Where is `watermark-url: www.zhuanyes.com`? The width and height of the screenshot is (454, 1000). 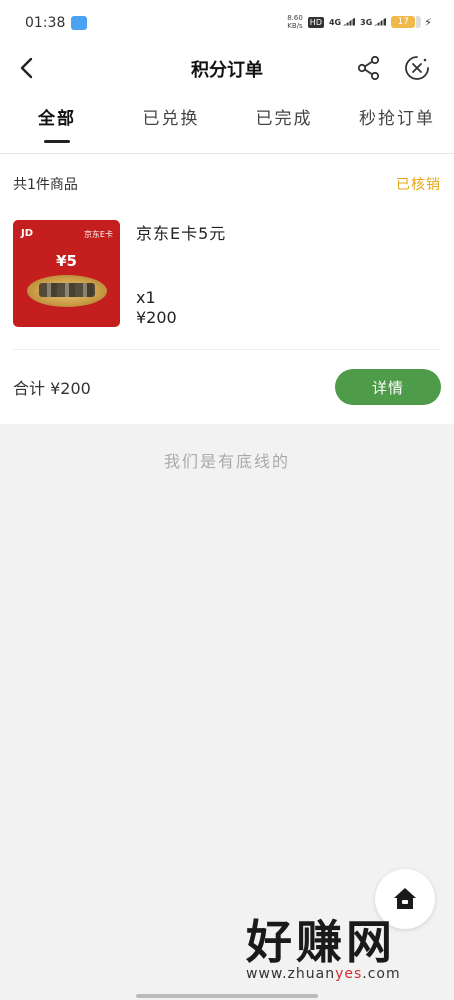 watermark-url: www.zhuanyes.com is located at coordinates (341, 974).